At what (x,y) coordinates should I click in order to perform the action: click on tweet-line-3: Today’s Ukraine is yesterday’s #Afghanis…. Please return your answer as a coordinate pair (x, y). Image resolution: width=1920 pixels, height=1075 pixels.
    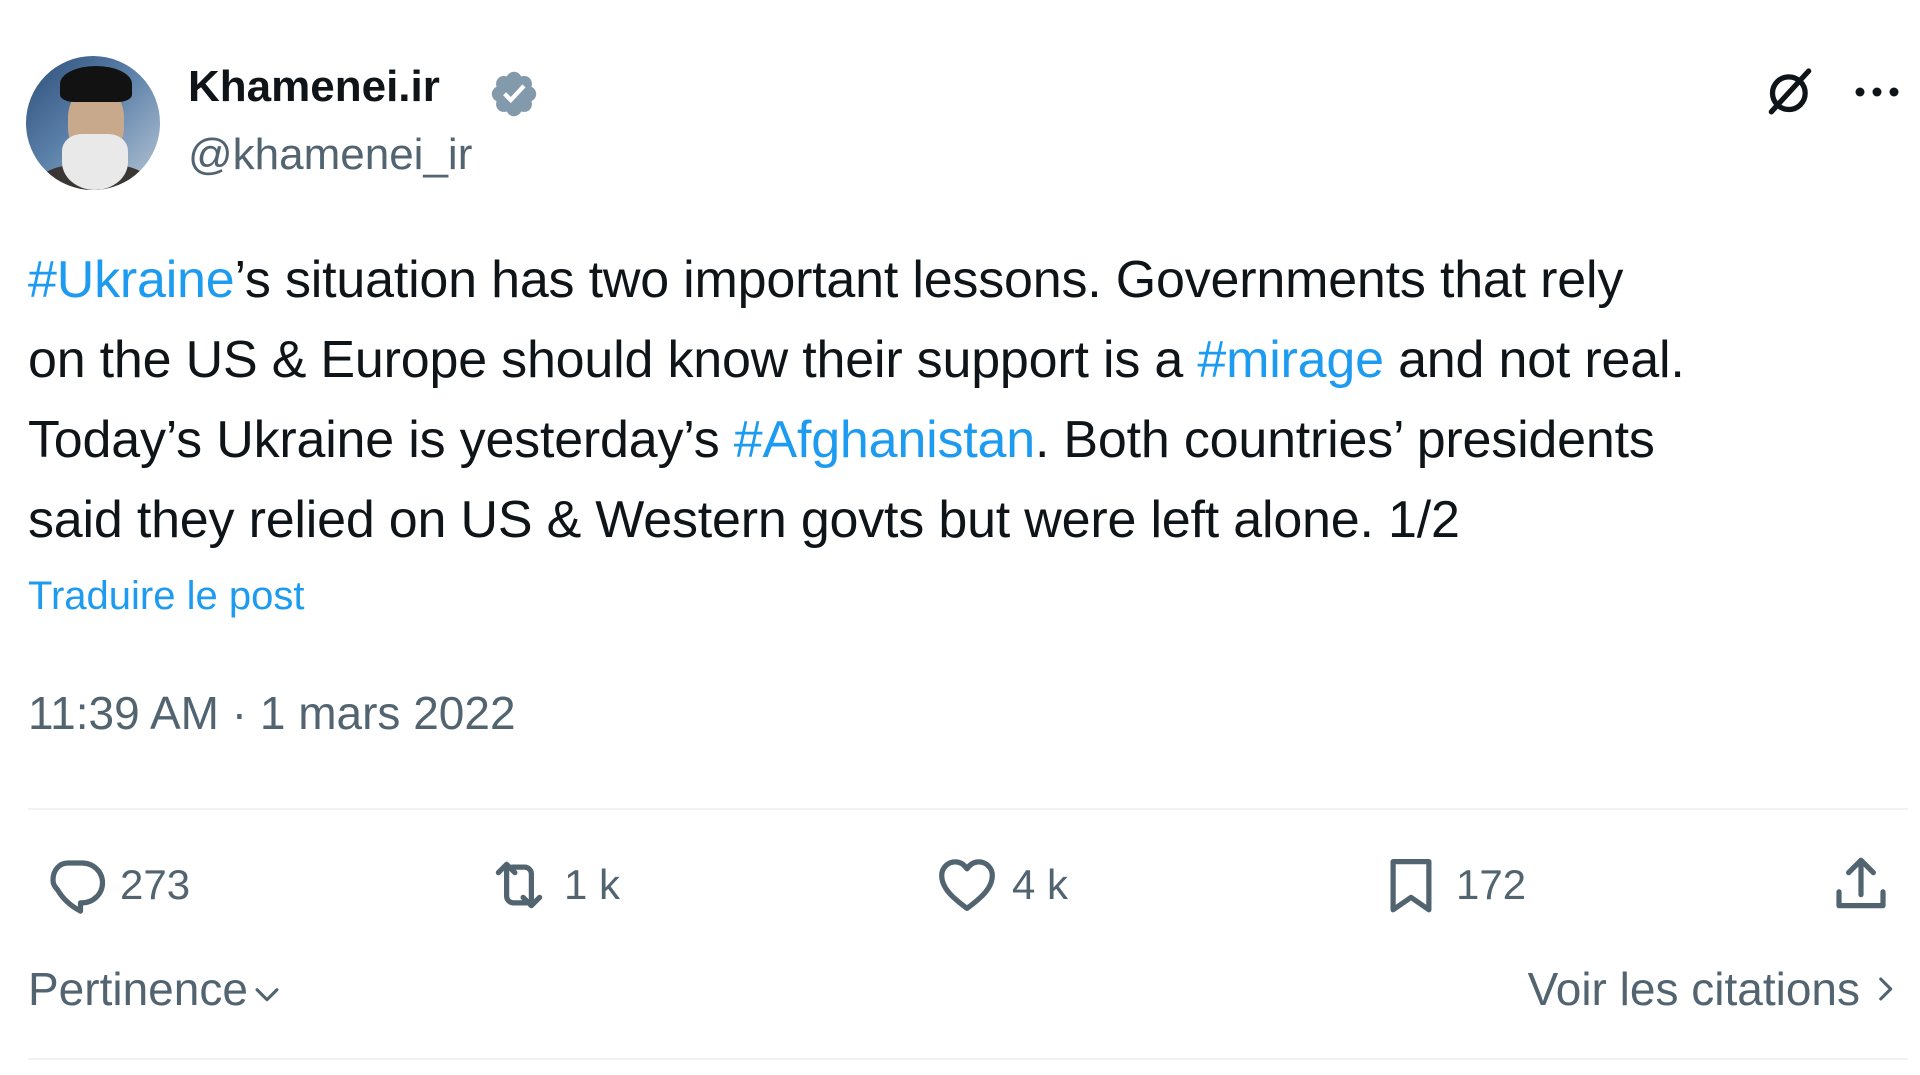
    Looking at the image, I should click on (968, 440).